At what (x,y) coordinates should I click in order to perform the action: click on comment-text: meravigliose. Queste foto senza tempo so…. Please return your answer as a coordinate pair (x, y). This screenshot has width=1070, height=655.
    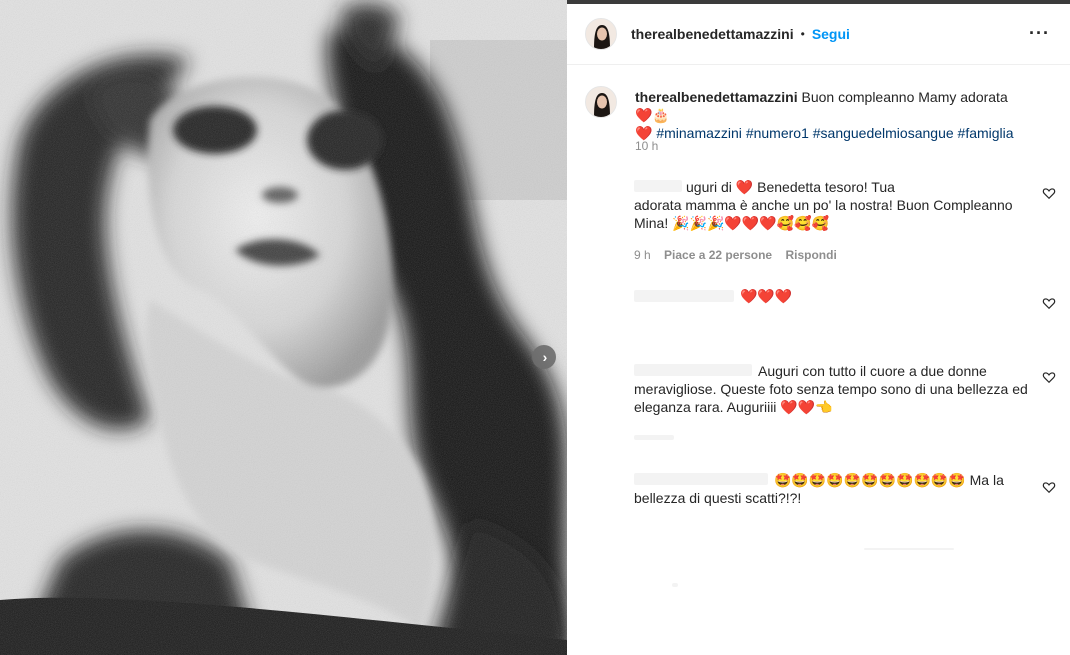
    Looking at the image, I should click on (831, 389).